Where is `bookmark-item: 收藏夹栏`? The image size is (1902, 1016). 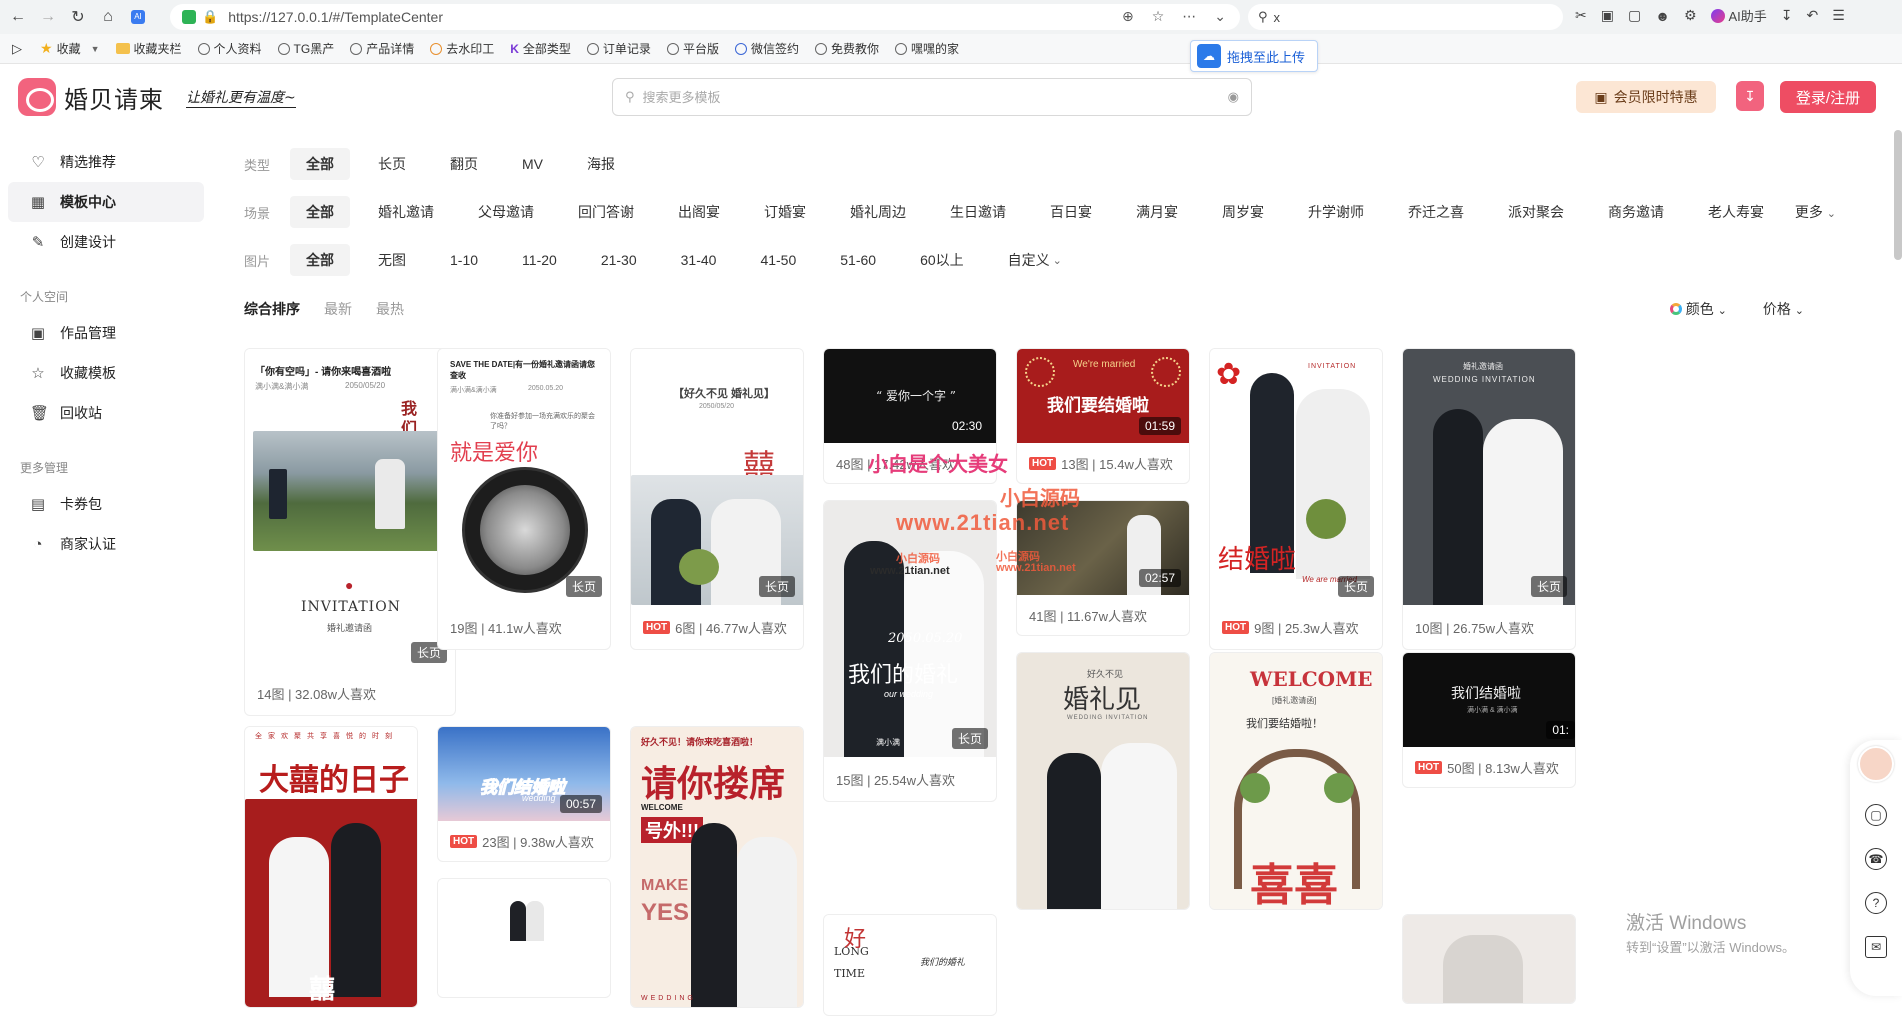
bookmark-item: 收藏夹栏 is located at coordinates (148, 48).